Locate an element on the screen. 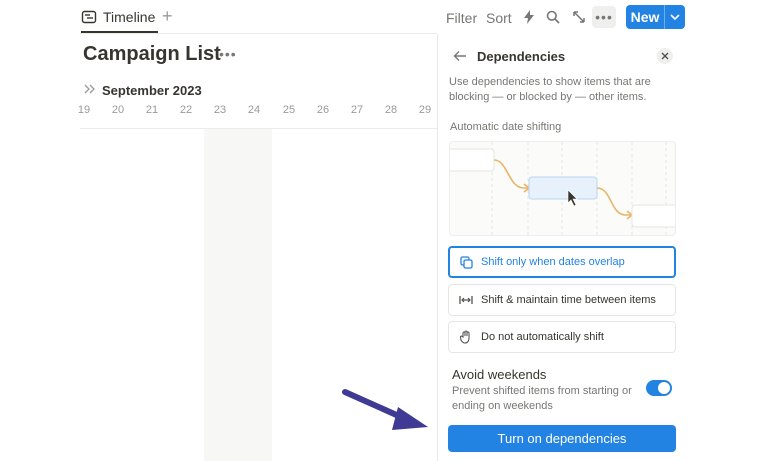  timeline-icon is located at coordinates (89, 17).